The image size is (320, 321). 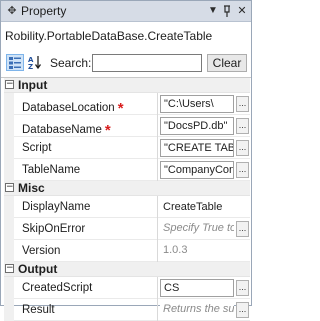 I want to click on property-name-label: TableName, so click(x=51, y=170).